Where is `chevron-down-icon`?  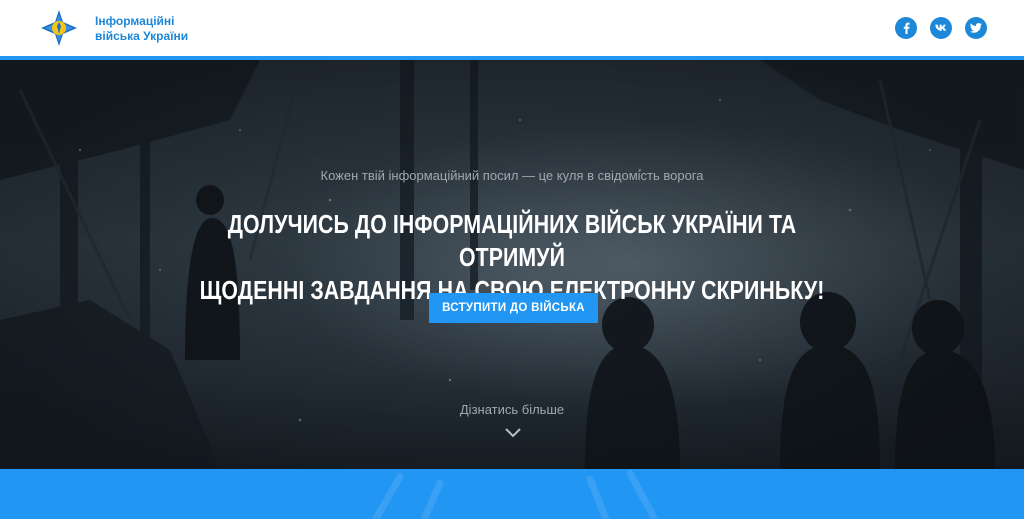
chevron-down-icon is located at coordinates (513, 432).